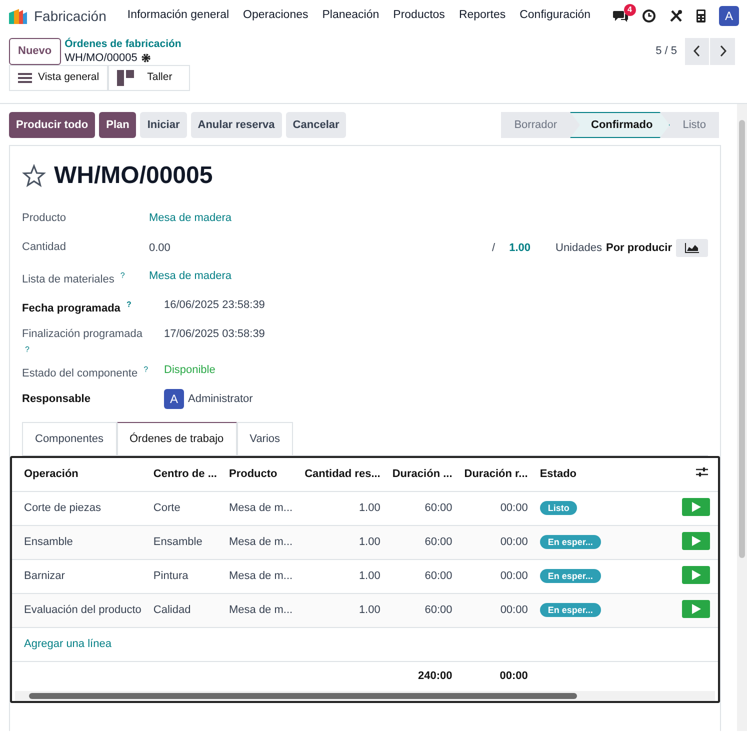 This screenshot has width=747, height=732. Describe the element at coordinates (133, 176) in the screenshot. I see `record-title: WH/MO/00005` at that location.